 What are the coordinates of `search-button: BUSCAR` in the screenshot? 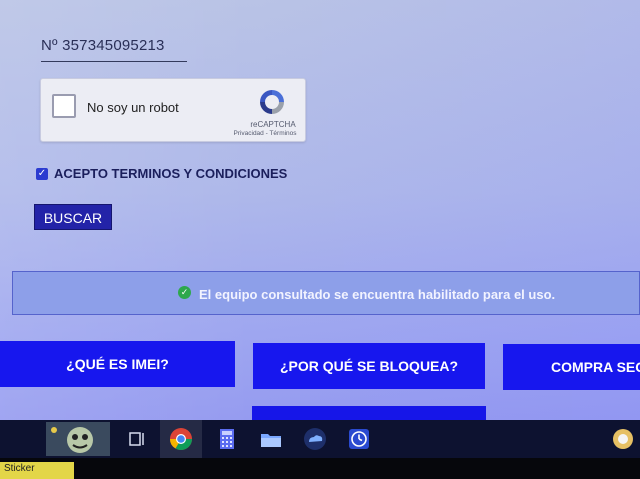 It's located at (73, 217).